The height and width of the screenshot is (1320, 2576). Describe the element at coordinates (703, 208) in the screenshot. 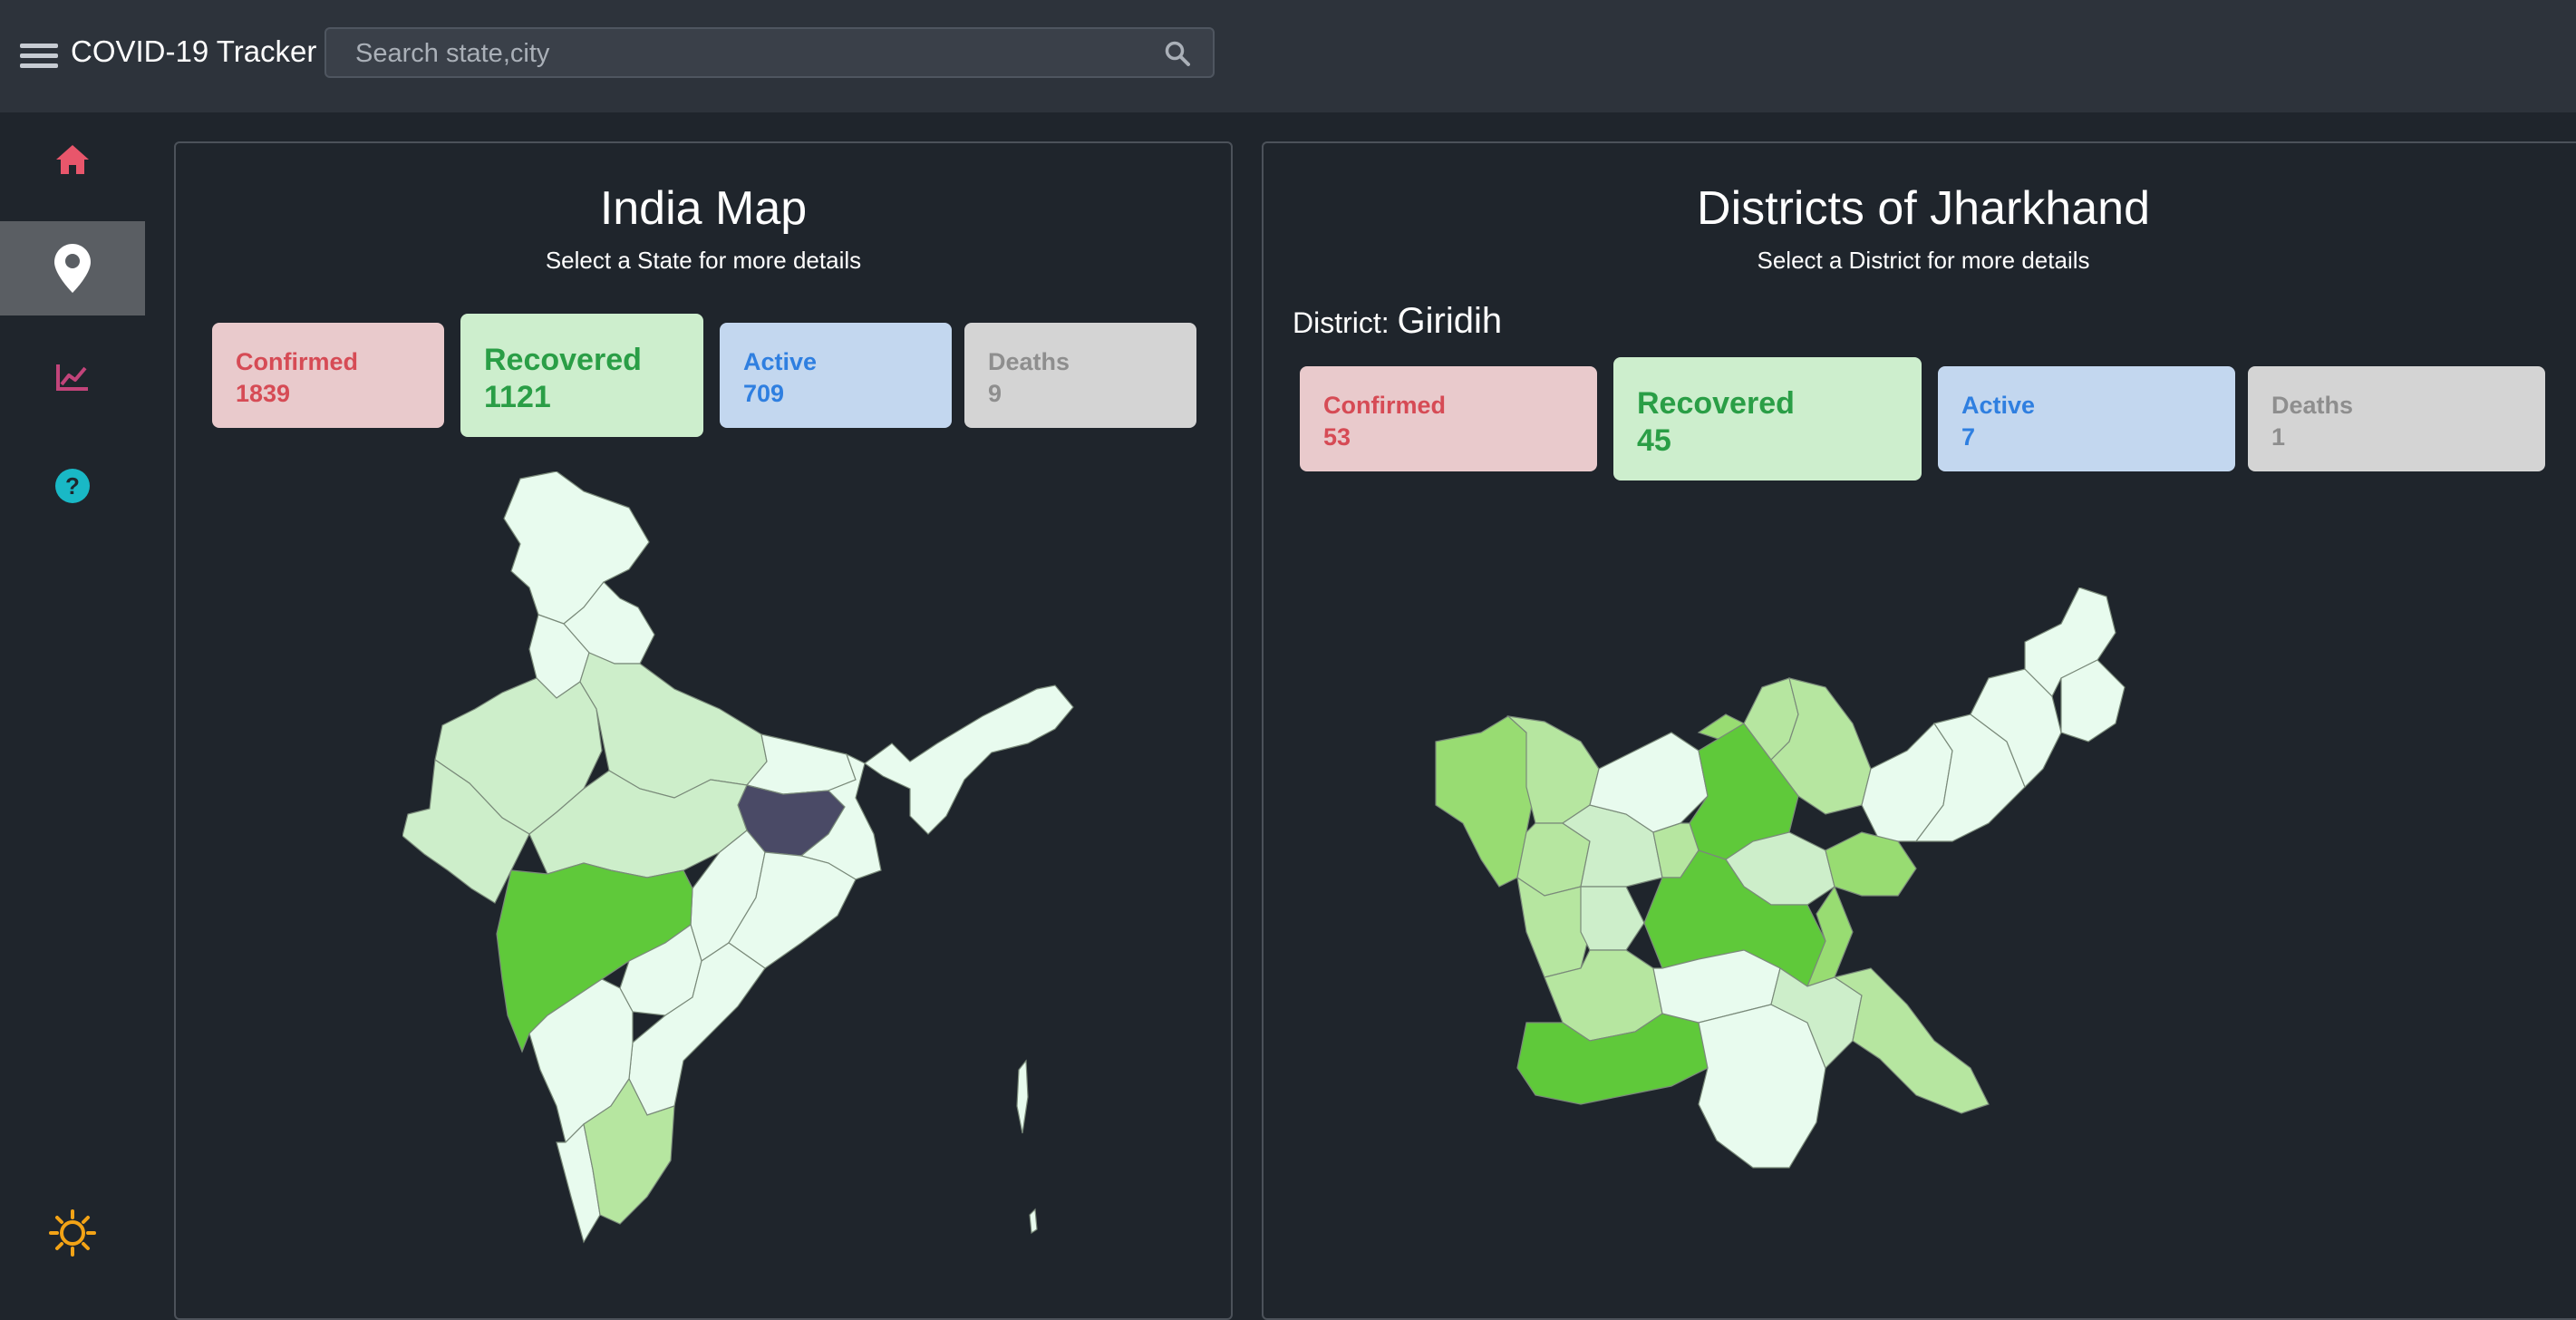

I see `panel-title: India Map` at that location.